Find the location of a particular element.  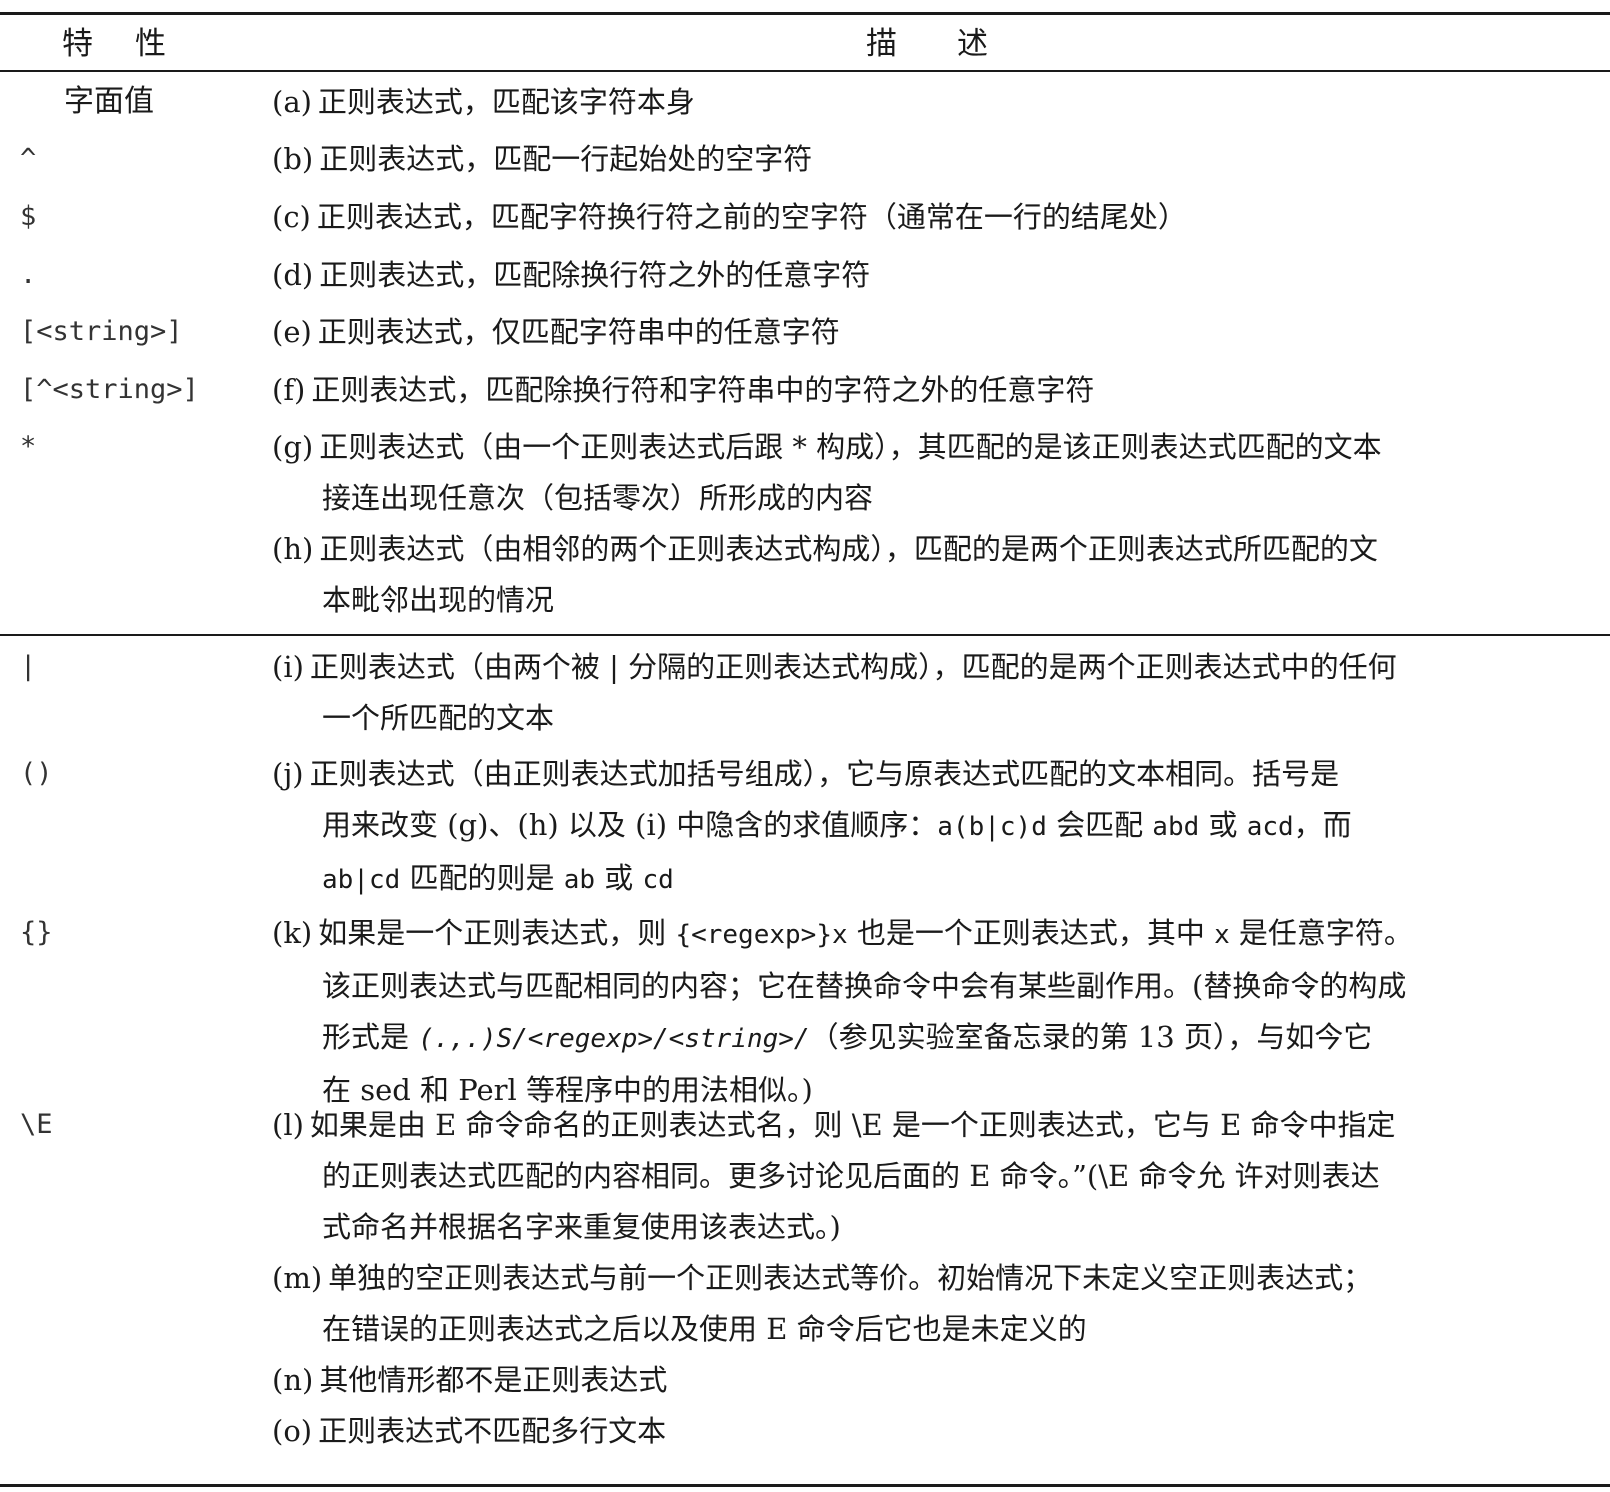

description-text: 本毗邻出现的情况 is located at coordinates (438, 600).